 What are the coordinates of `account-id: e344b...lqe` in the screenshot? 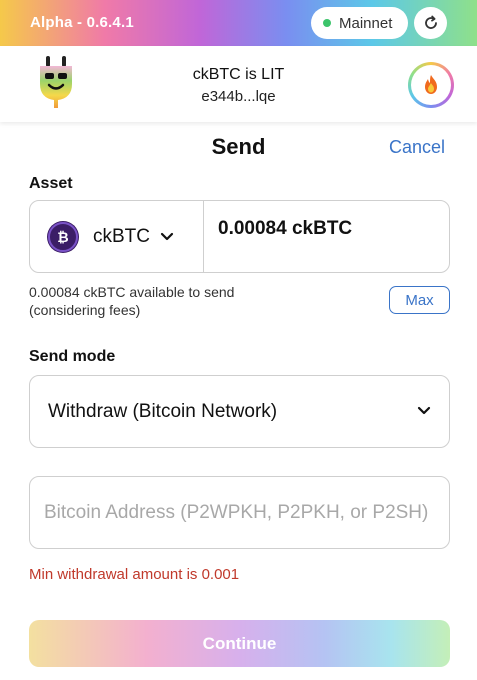 It's located at (238, 96).